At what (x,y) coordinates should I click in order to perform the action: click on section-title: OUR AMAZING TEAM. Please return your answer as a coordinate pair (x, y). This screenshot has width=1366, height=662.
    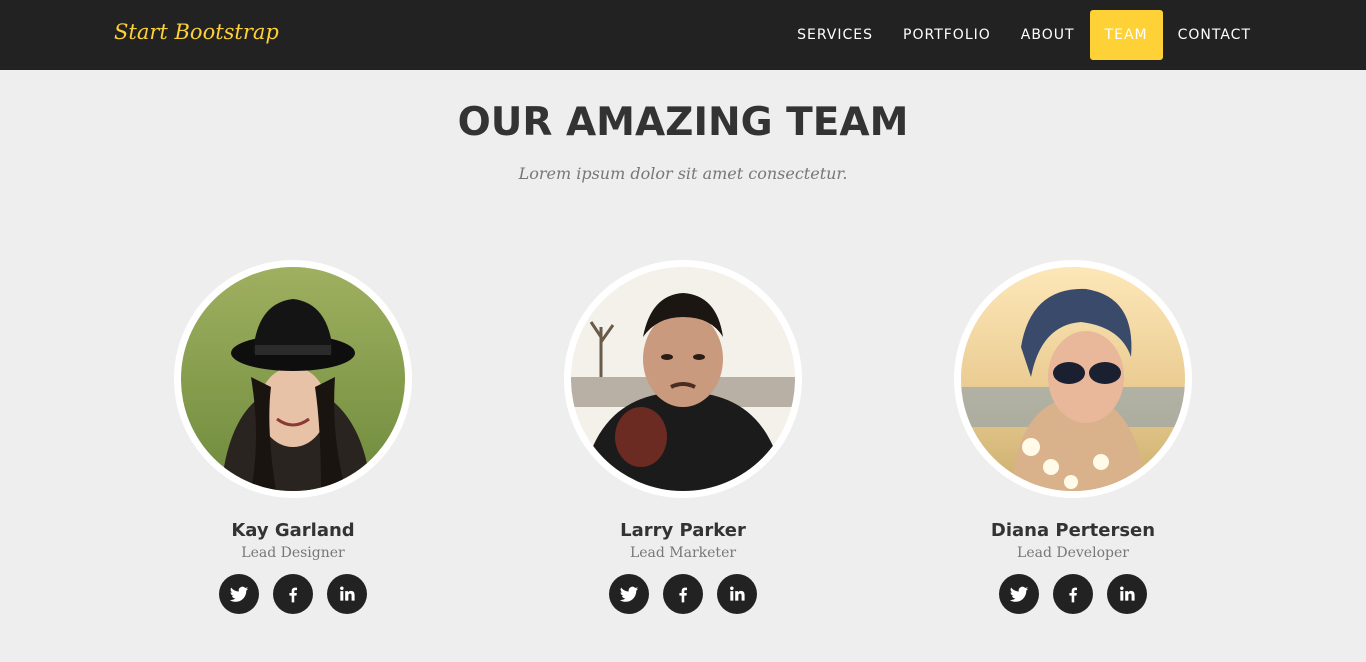
    Looking at the image, I should click on (683, 122).